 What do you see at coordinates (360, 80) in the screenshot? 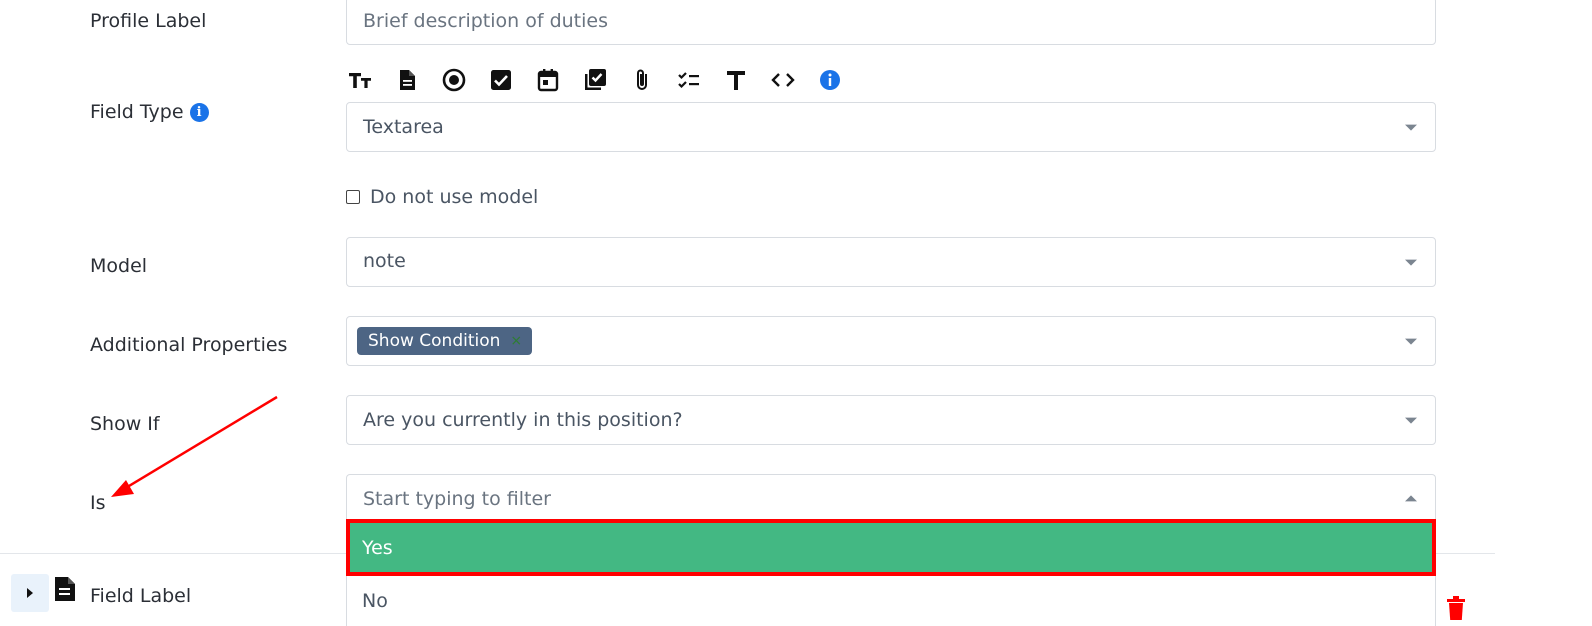
I see `text-size-icon` at bounding box center [360, 80].